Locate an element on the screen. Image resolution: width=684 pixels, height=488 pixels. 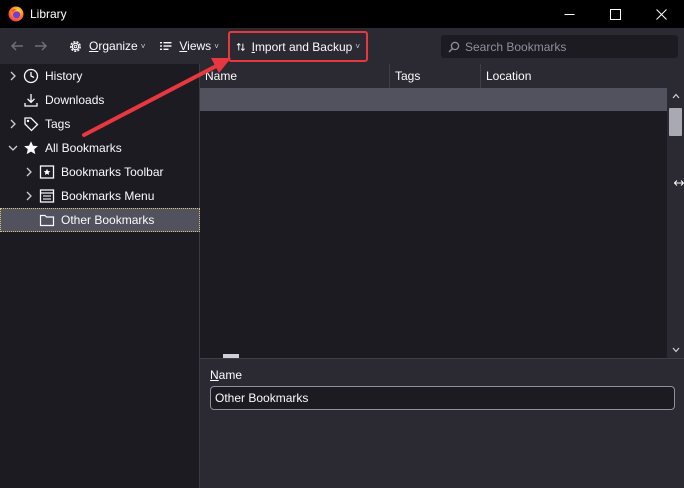
search-box is located at coordinates (559, 46).